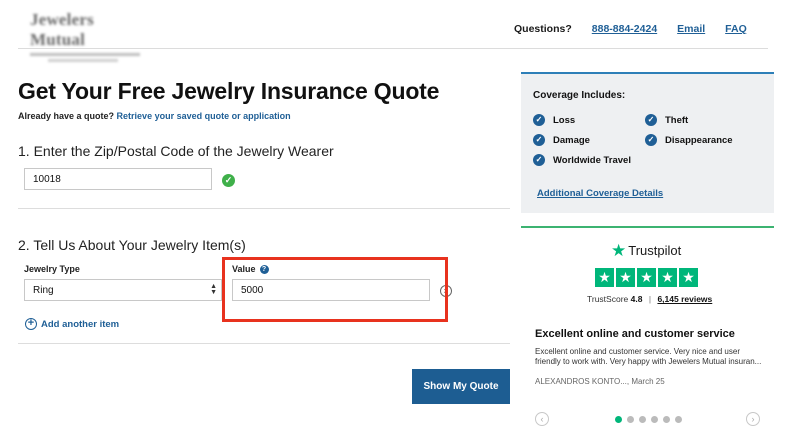 The image size is (800, 433). Describe the element at coordinates (66, 116) in the screenshot. I see `retrieve-quote-prefix: Already have a quote?` at that location.